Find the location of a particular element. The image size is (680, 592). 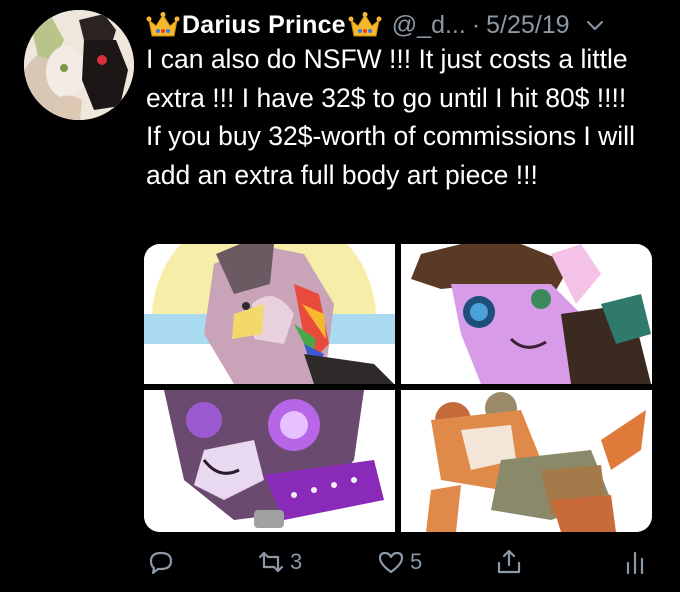

reply-button is located at coordinates (163, 562).